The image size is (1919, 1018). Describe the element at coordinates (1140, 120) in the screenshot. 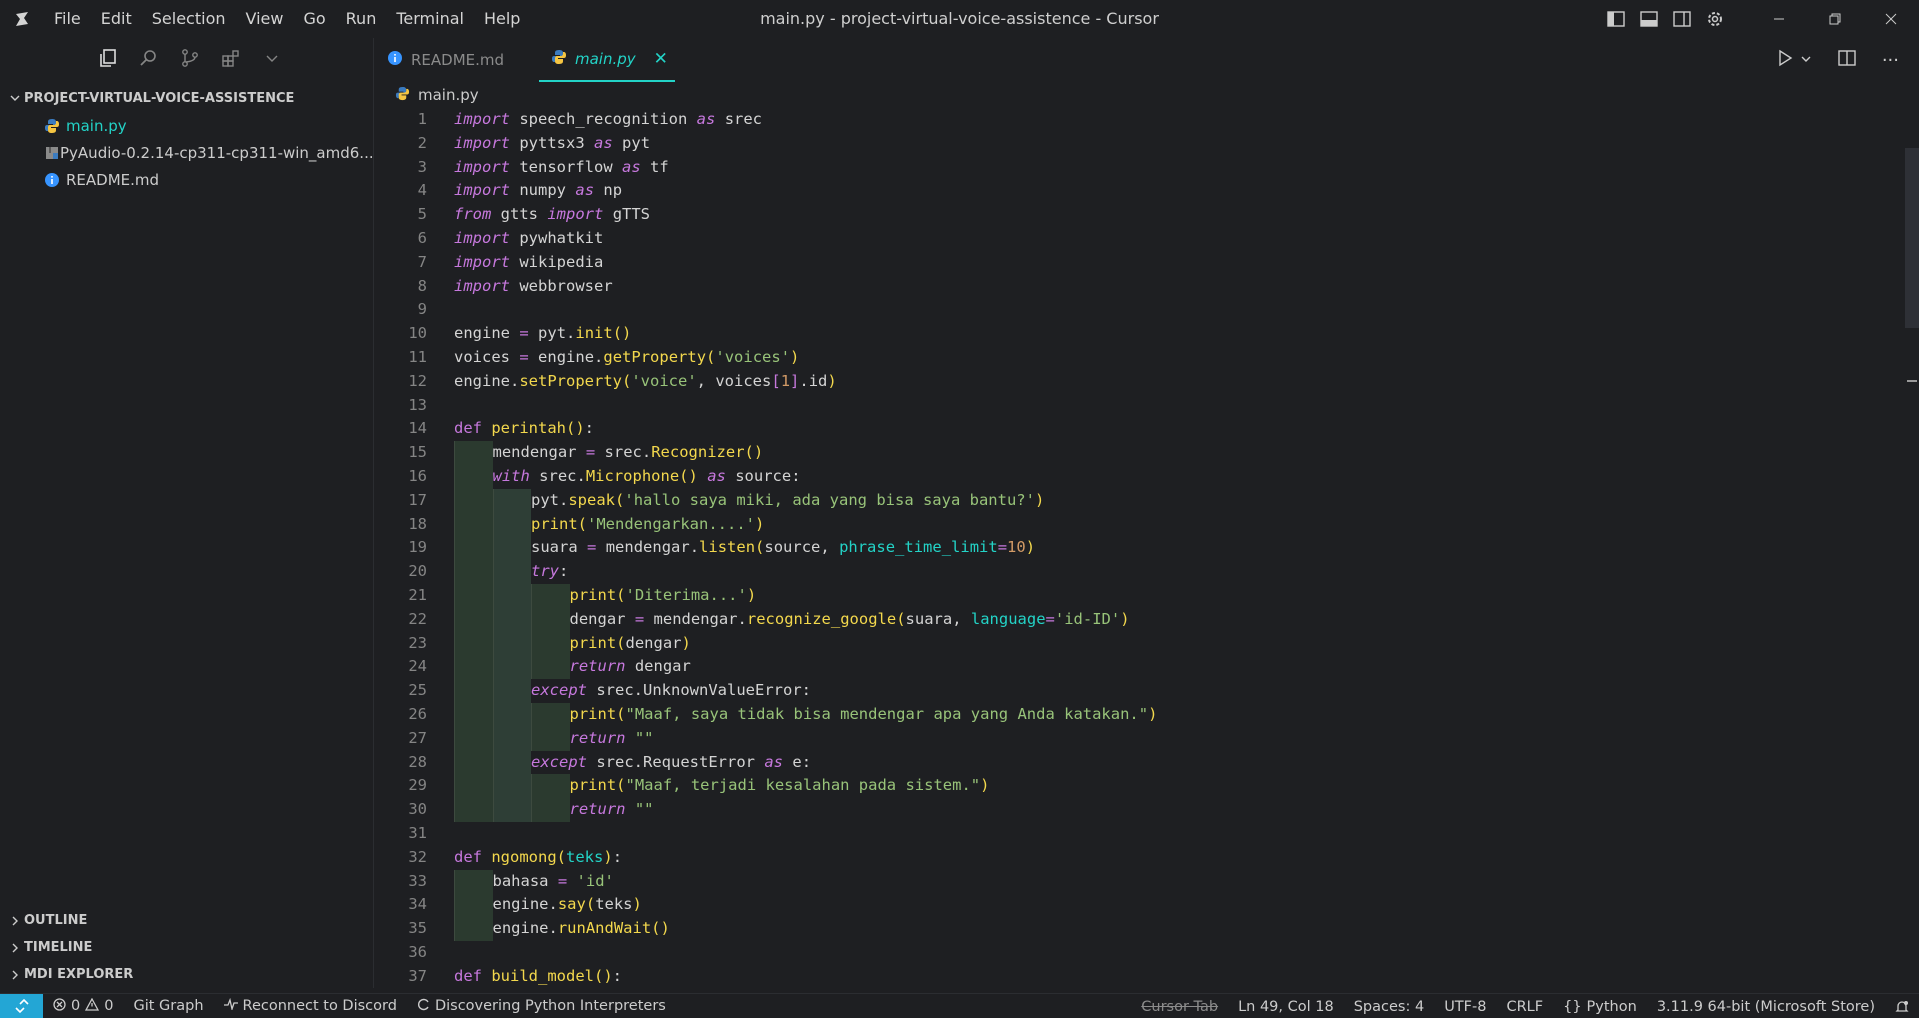

I see `code-line: 1 import speech_recognition as srec` at that location.